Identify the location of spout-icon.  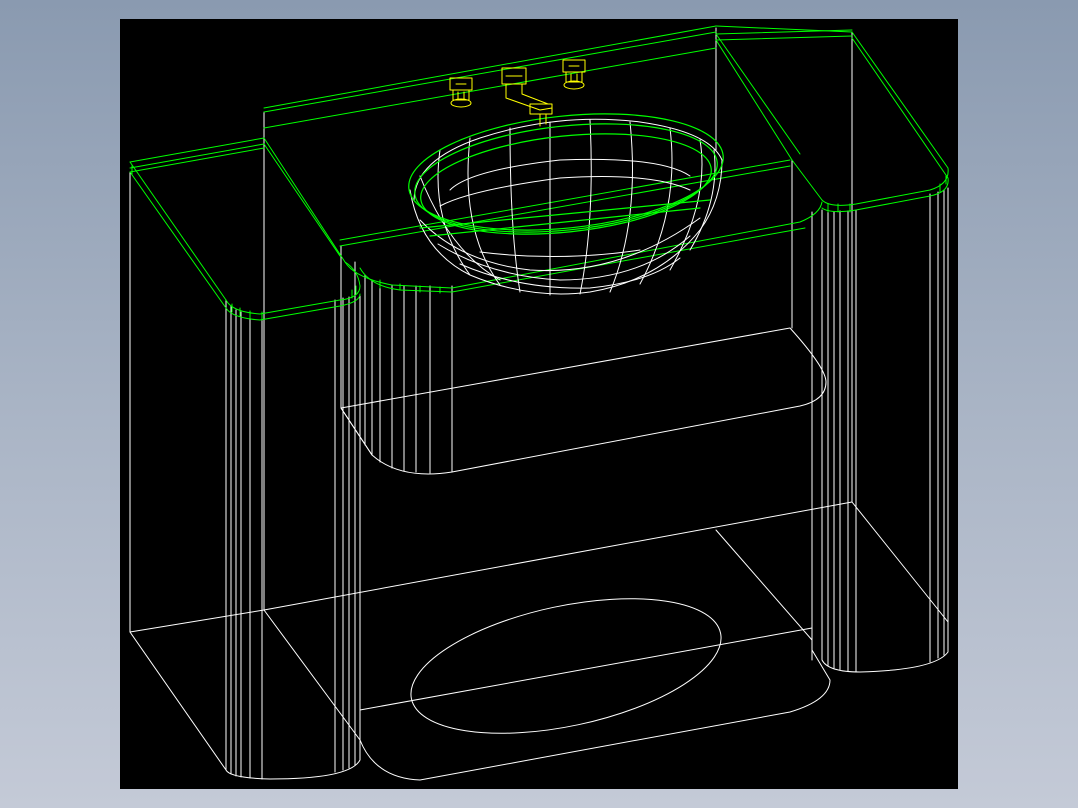
(527, 97).